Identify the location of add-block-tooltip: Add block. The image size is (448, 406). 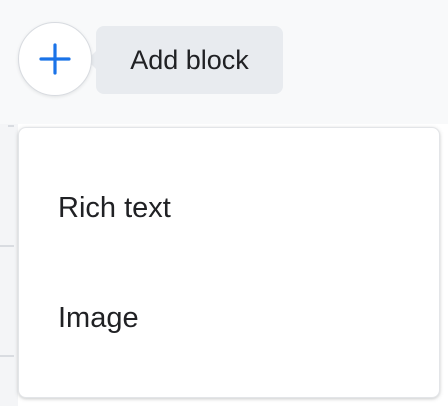
(185, 60).